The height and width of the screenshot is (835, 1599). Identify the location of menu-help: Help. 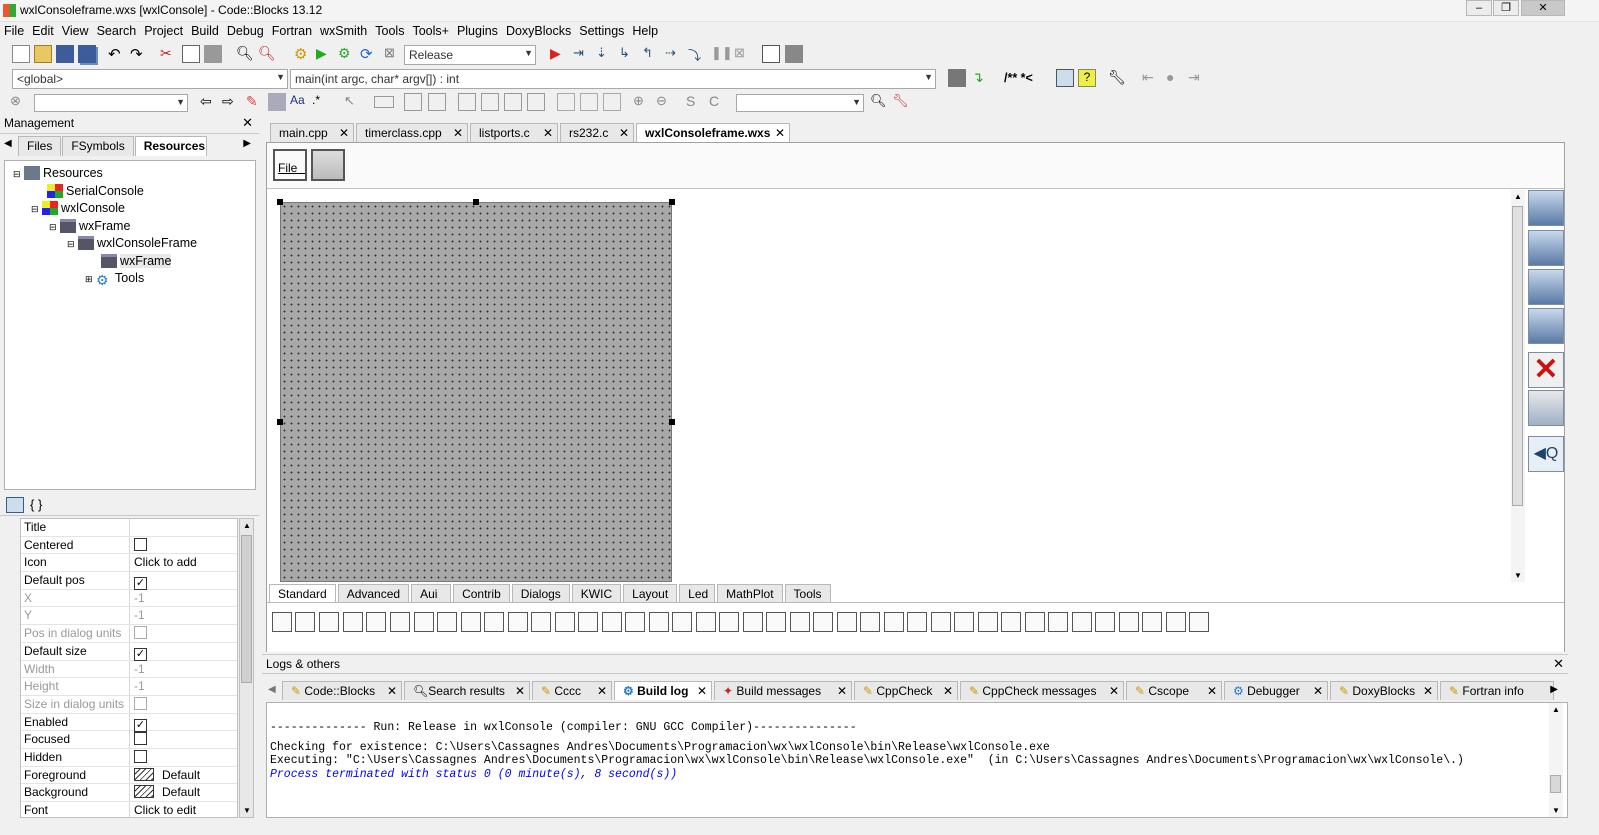
(645, 30).